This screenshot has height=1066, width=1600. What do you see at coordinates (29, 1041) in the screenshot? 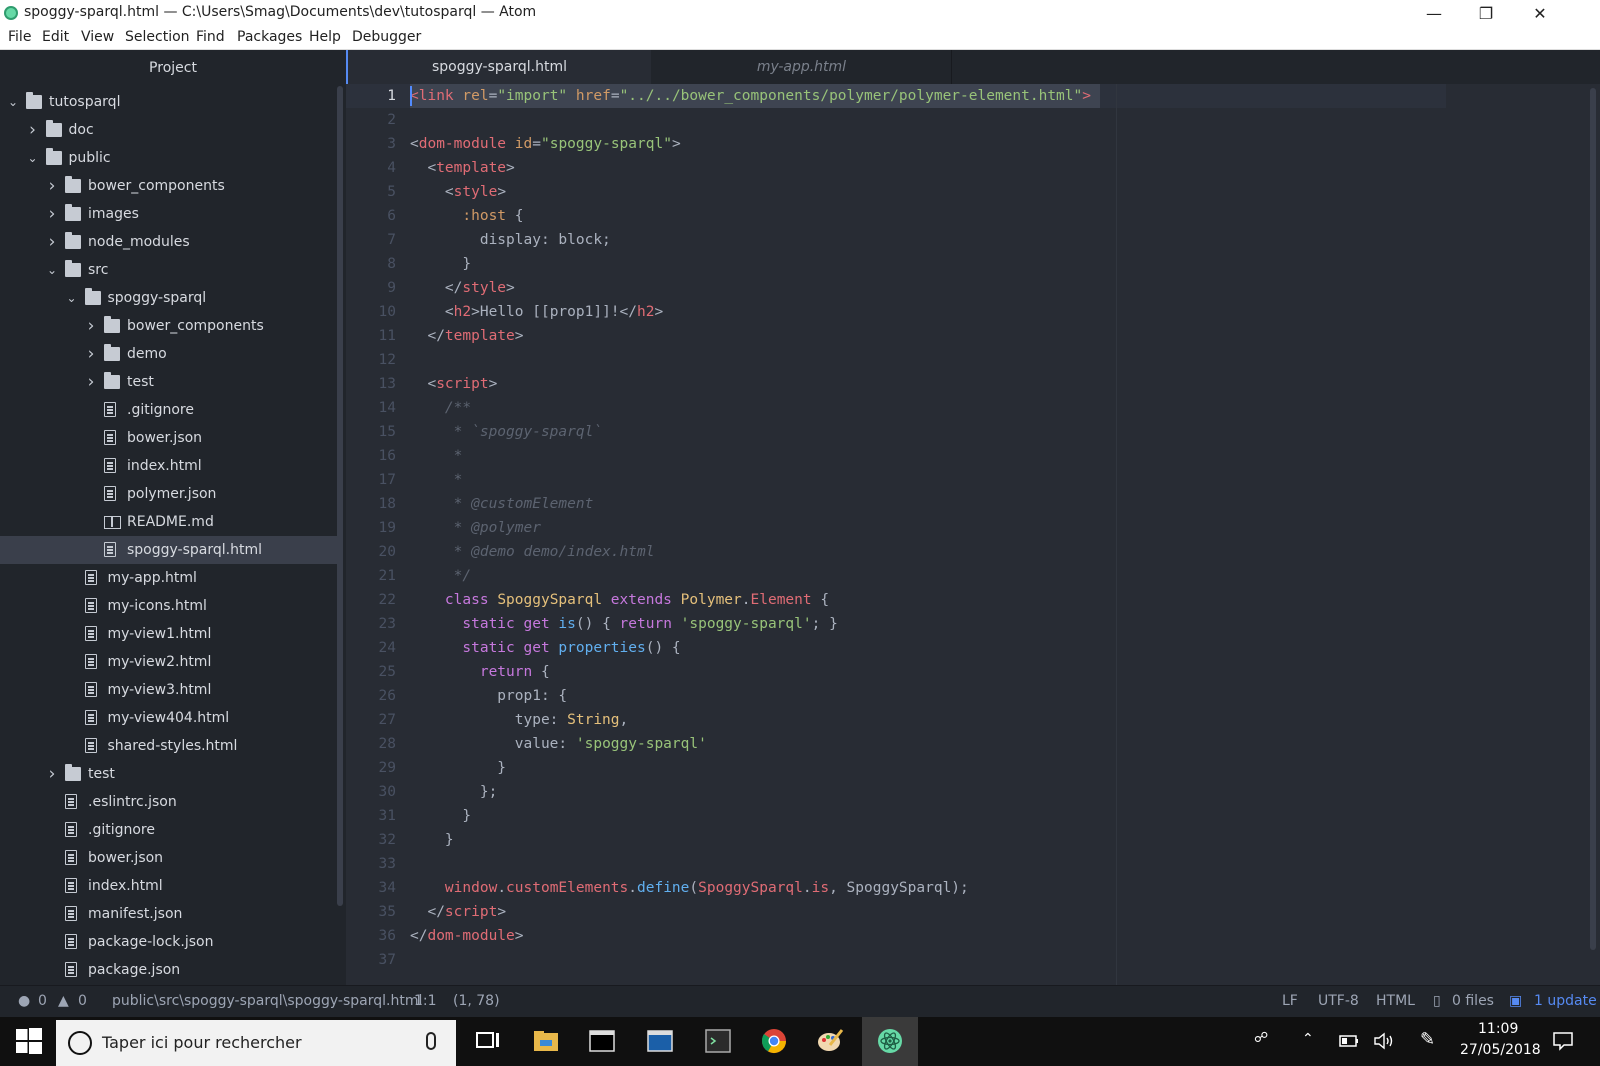
I see `windows-start-icon` at bounding box center [29, 1041].